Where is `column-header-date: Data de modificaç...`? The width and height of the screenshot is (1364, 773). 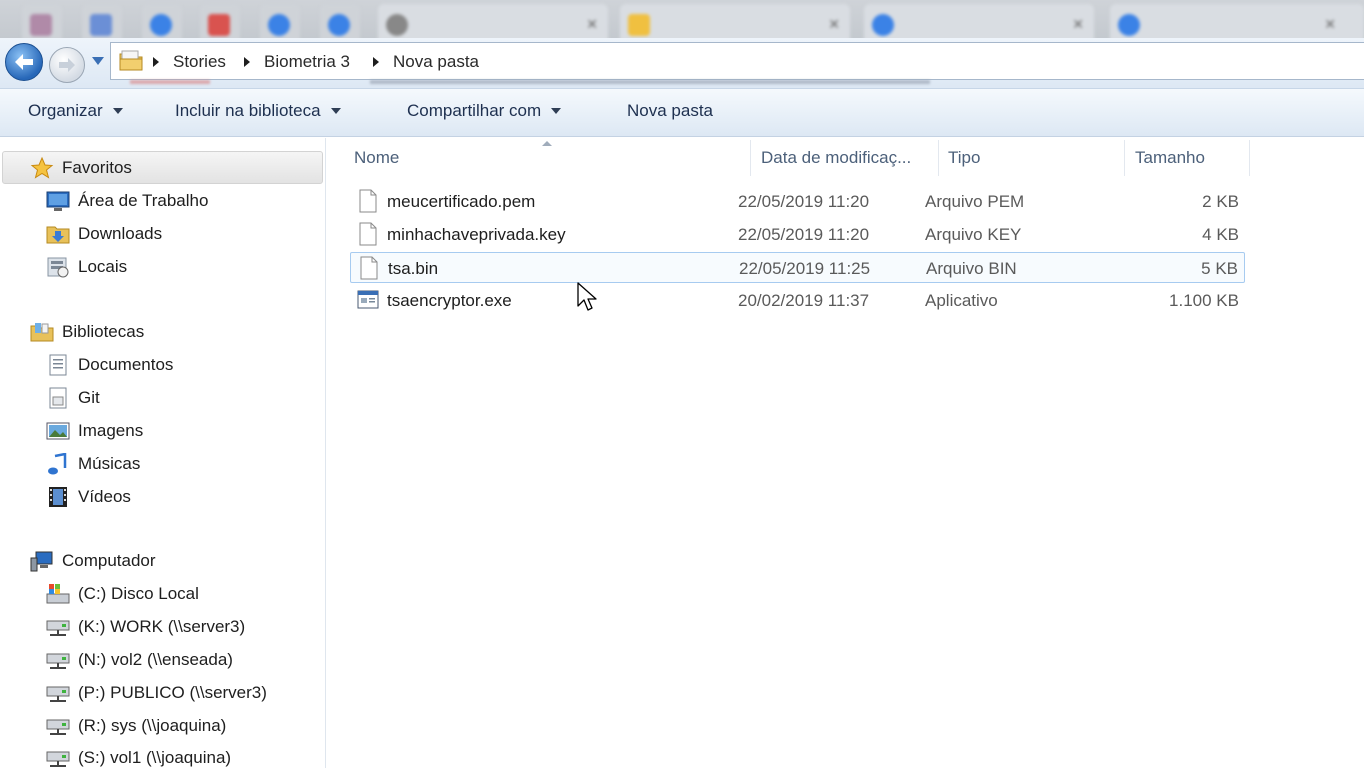
column-header-date: Data de modificaç... is located at coordinates (845, 158).